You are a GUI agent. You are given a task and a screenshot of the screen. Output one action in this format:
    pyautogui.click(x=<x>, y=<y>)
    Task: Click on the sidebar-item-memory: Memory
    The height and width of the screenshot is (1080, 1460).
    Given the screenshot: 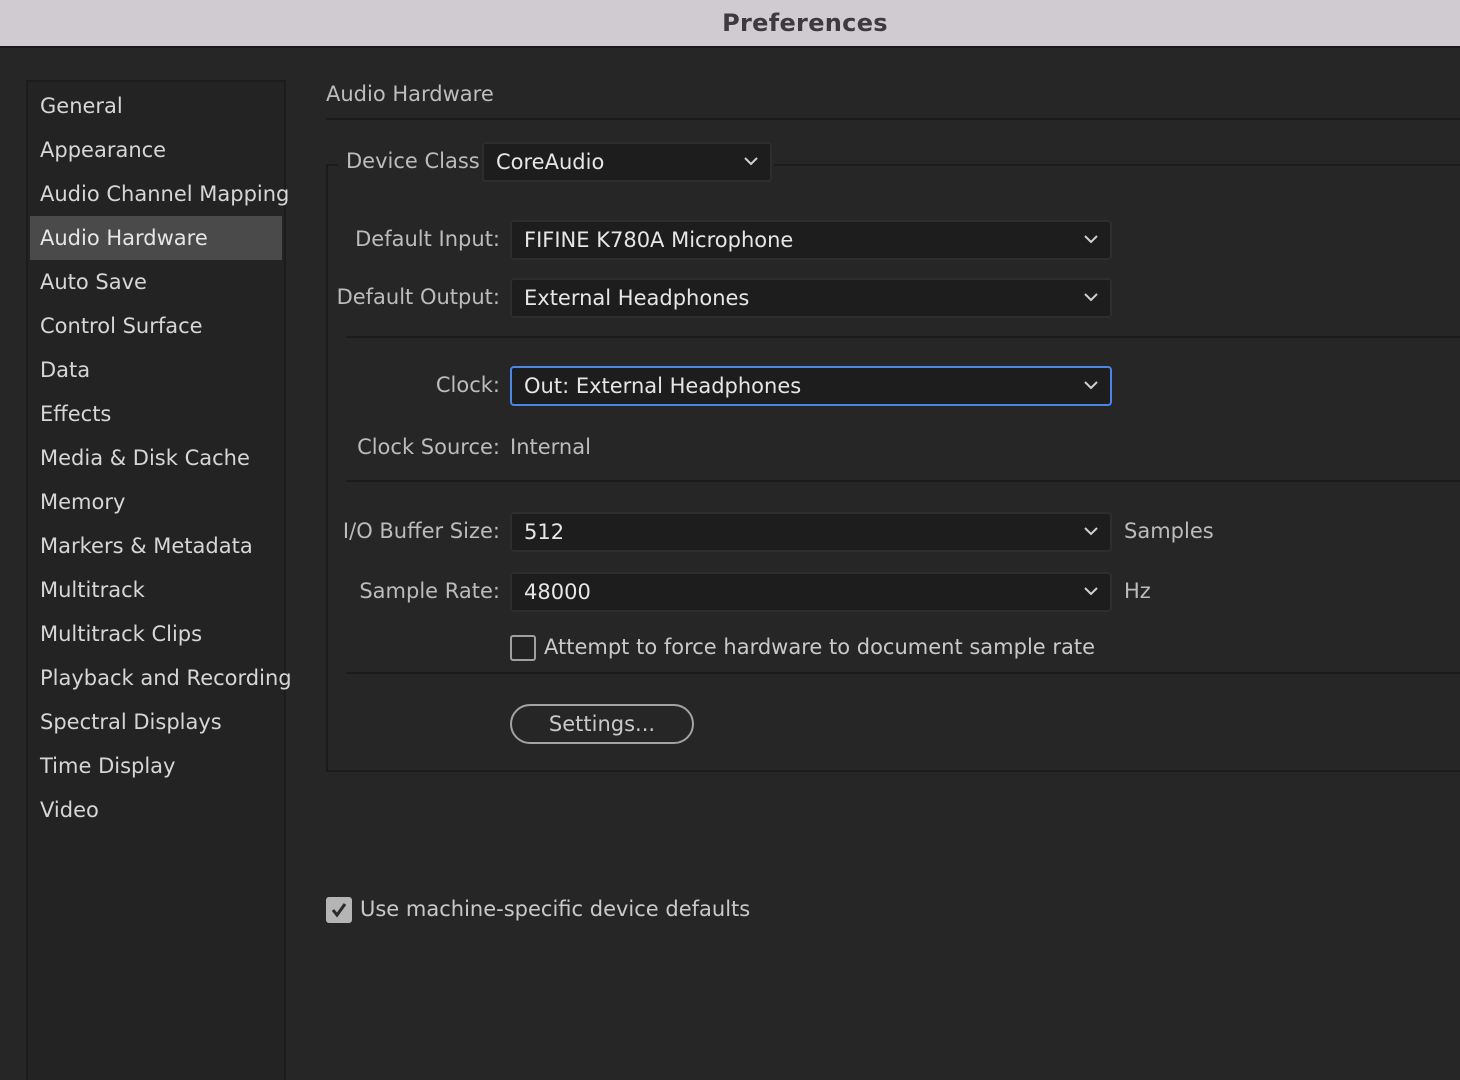 What is the action you would take?
    pyautogui.click(x=156, y=502)
    